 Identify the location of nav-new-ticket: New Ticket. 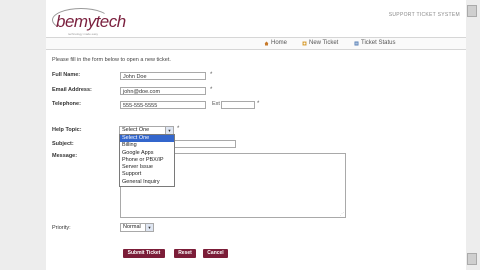
(320, 43).